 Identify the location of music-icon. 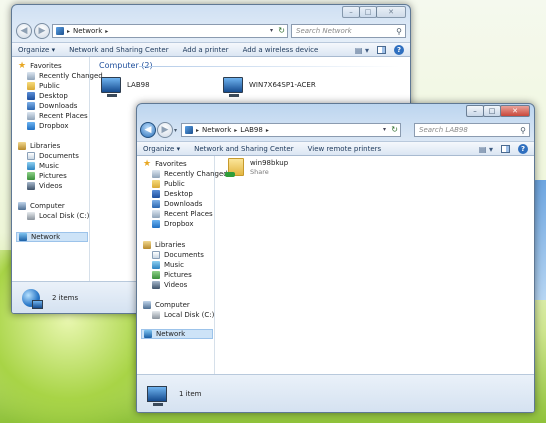
(31, 166).